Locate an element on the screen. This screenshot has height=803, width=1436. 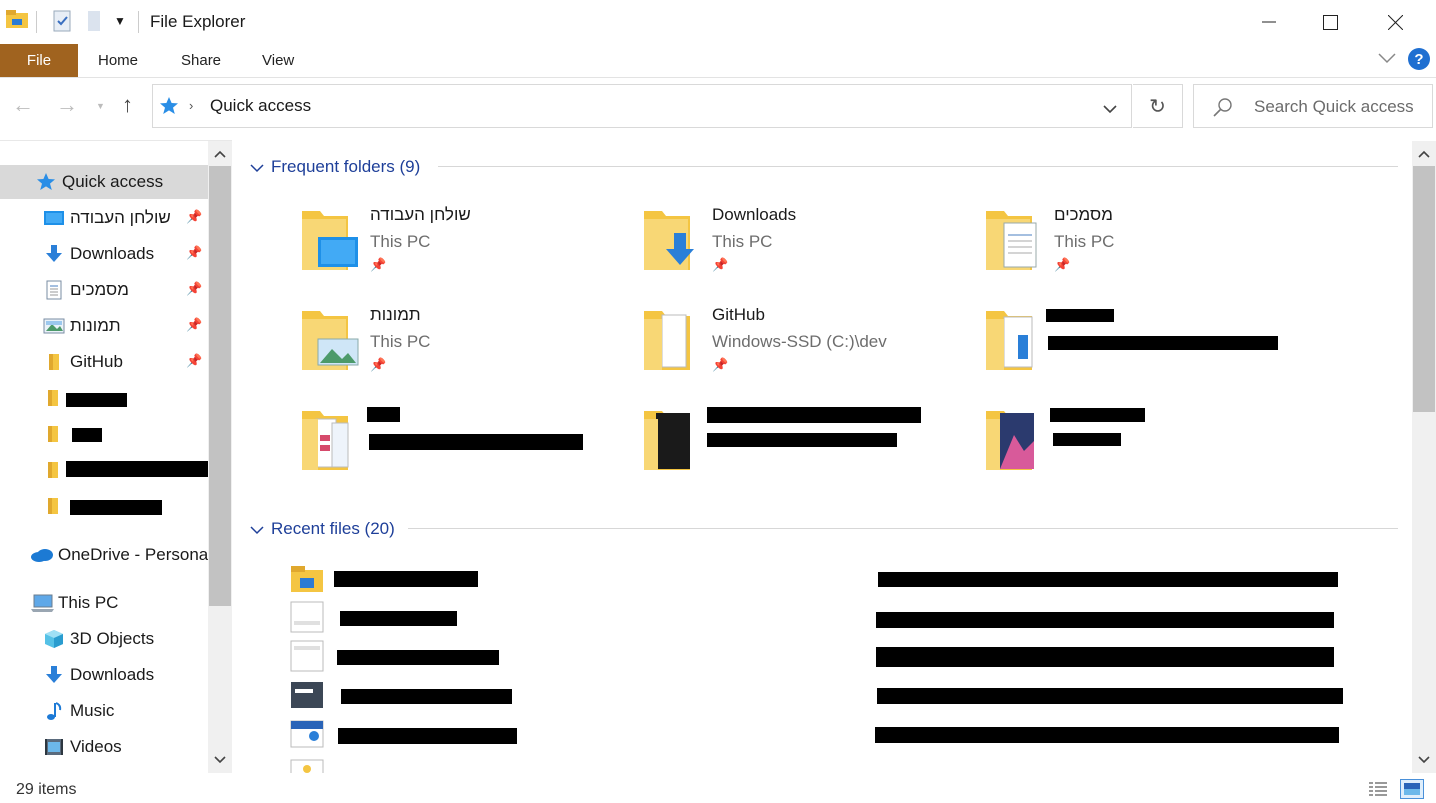
forward-button: → is located at coordinates (67, 105).